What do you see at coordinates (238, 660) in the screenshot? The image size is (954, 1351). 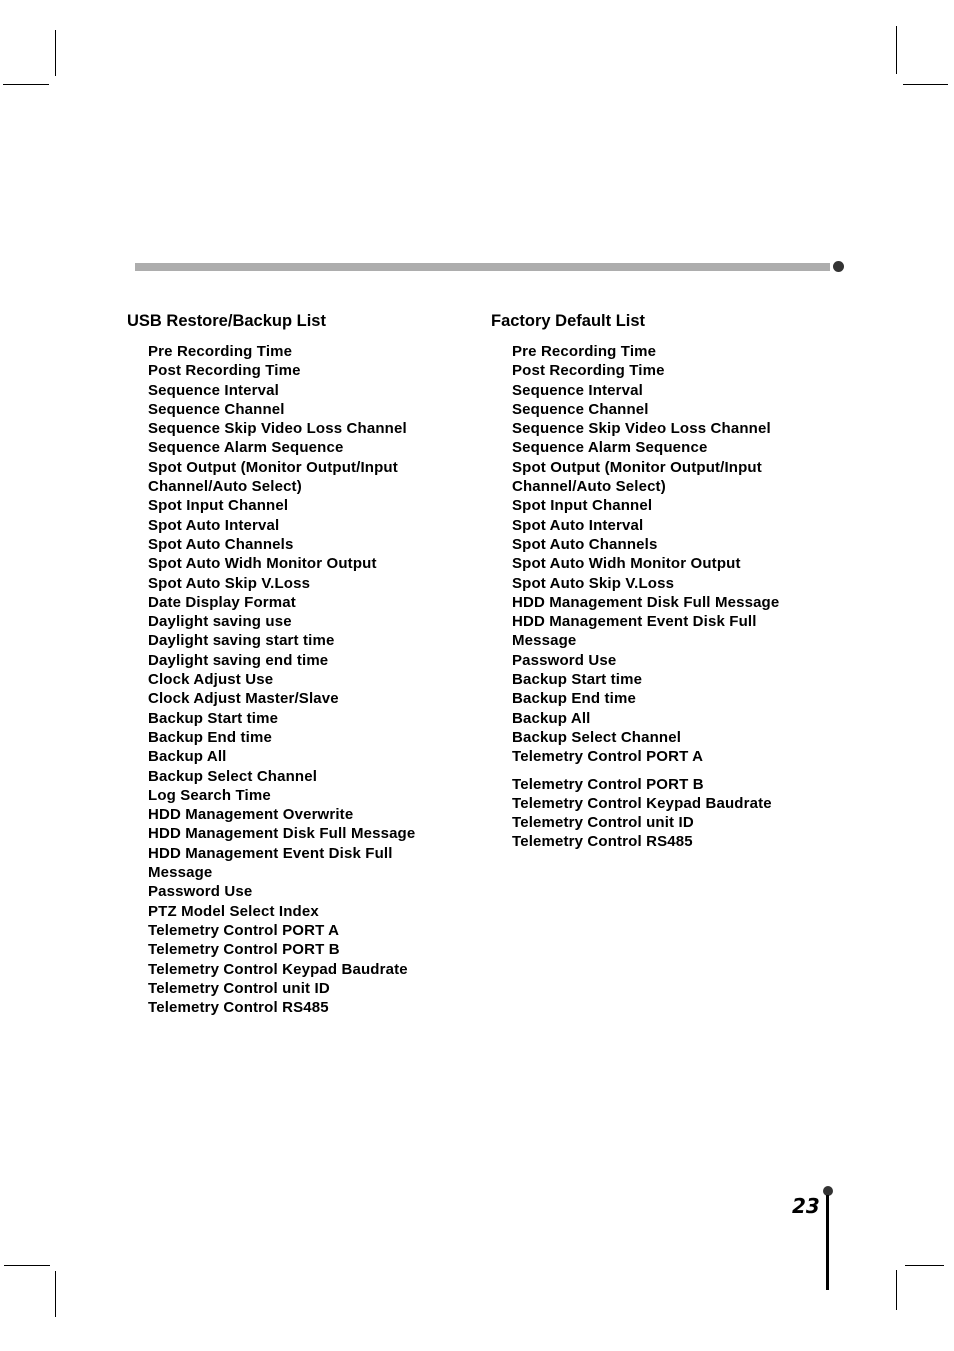 I see `list-item: Daylight saving end time` at bounding box center [238, 660].